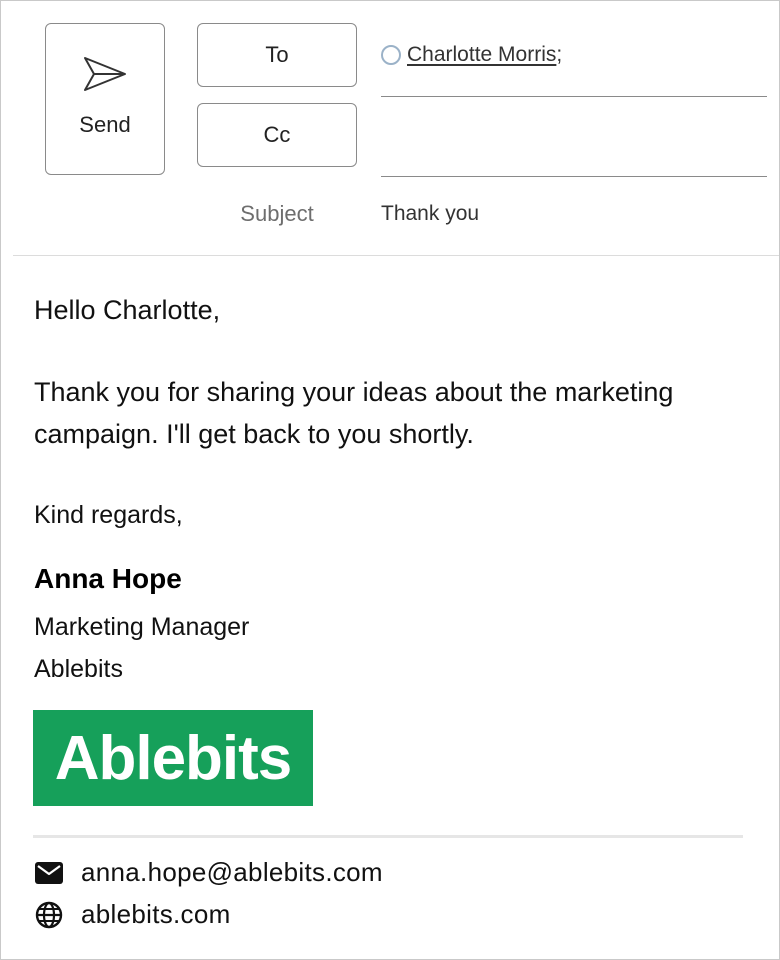  What do you see at coordinates (481, 55) in the screenshot?
I see `recipient-name: Charlotte Morris` at bounding box center [481, 55].